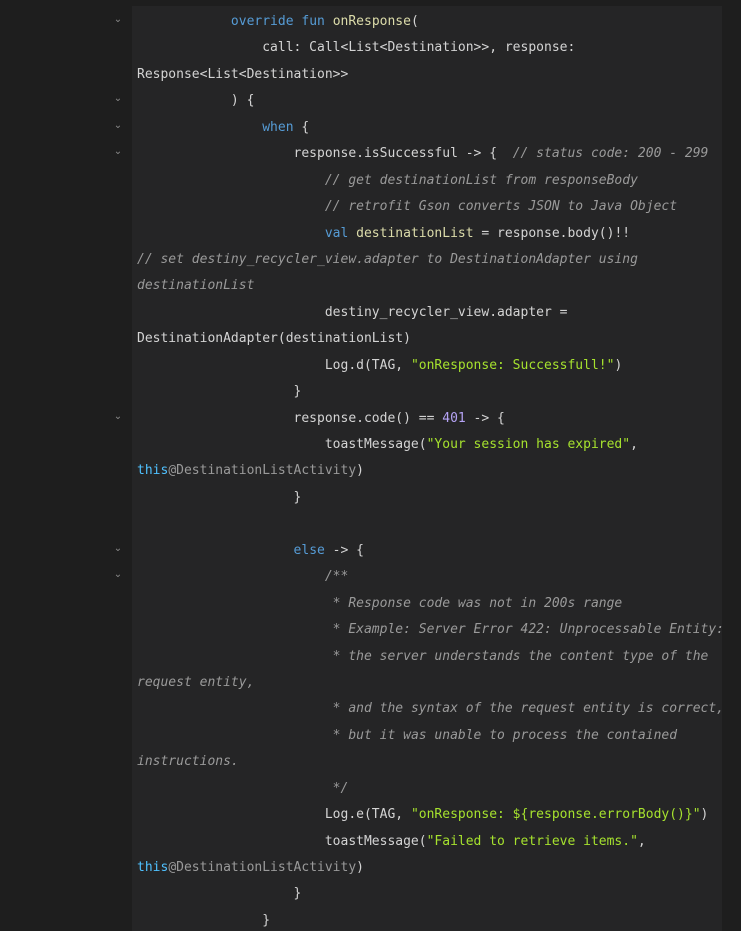  Describe the element at coordinates (437, 286) in the screenshot. I see `code-line: destinationList` at that location.